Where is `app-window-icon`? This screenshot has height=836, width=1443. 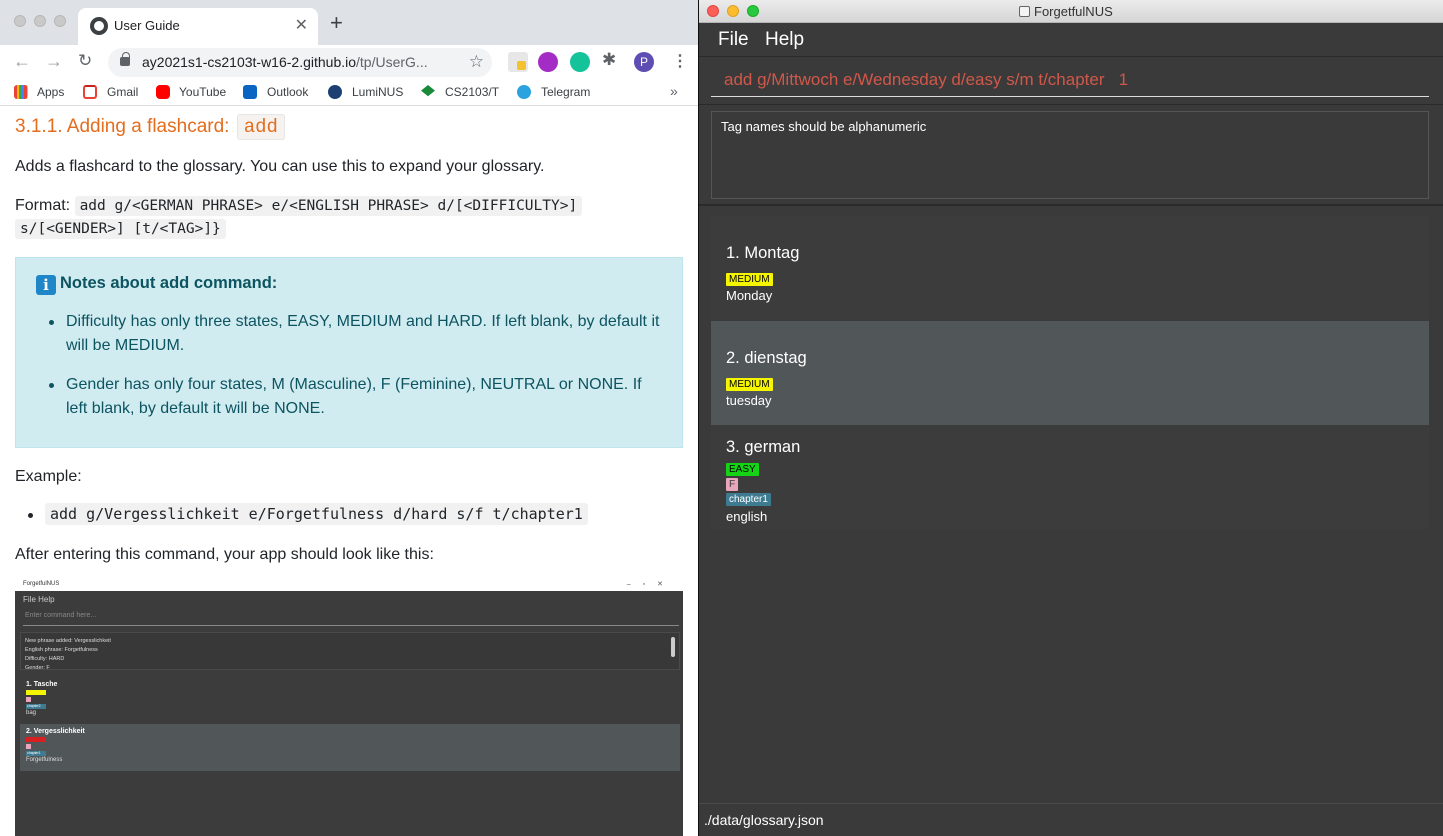
app-window-icon is located at coordinates (1024, 11).